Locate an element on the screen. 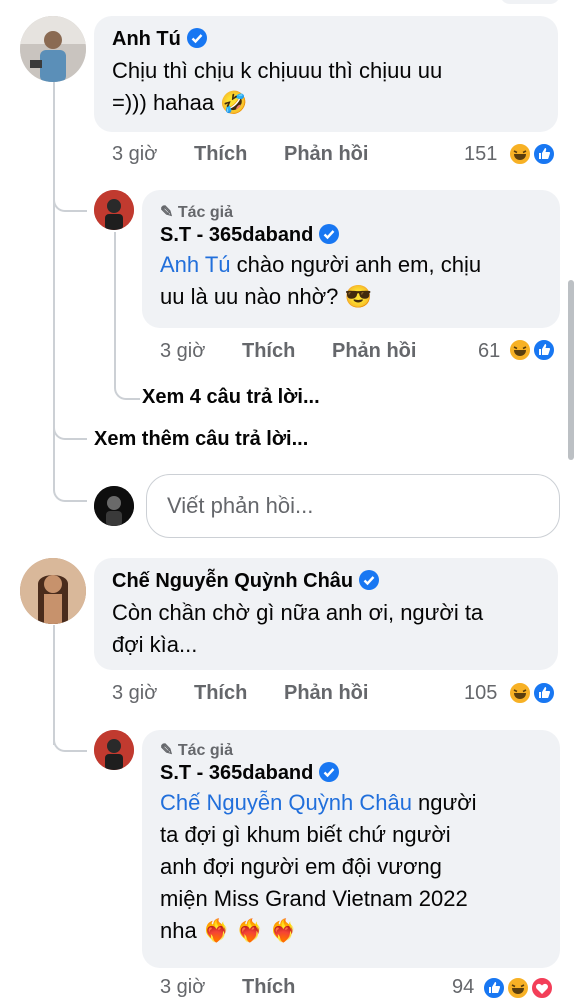 This screenshot has height=1003, width=580. comment-actions: 3 giờ Thích Phản hồi 61 is located at coordinates (360, 353).